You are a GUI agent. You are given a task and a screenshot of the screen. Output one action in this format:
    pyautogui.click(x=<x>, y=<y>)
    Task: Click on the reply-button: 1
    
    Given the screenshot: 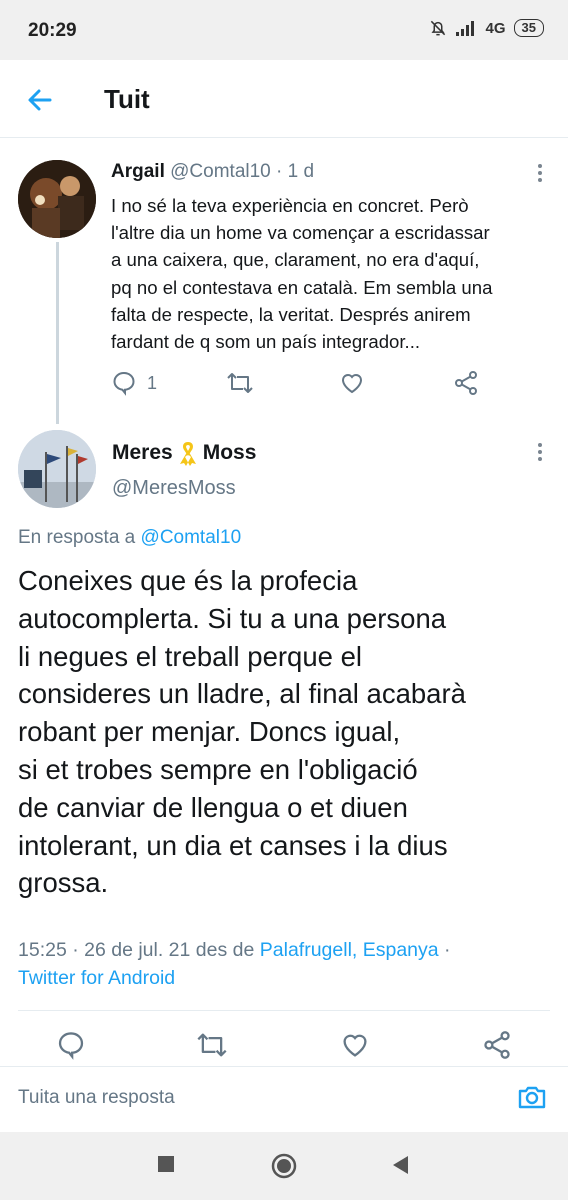 What is the action you would take?
    pyautogui.click(x=134, y=383)
    